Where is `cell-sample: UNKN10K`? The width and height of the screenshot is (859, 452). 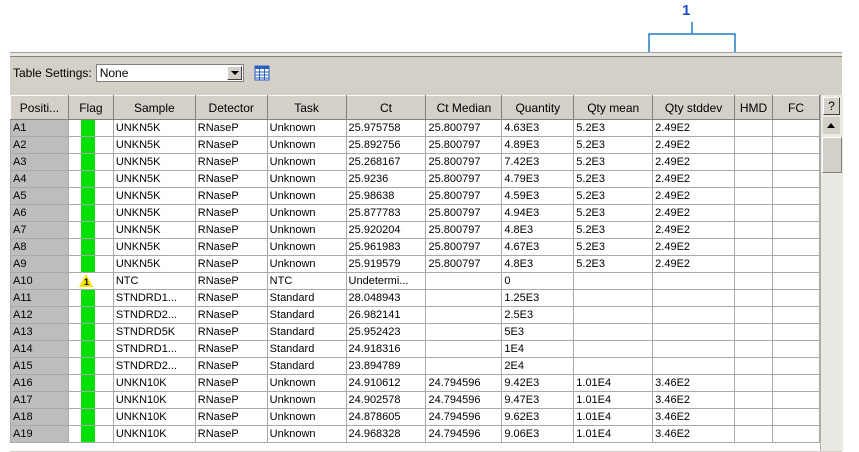 cell-sample: UNKN10K is located at coordinates (154, 383).